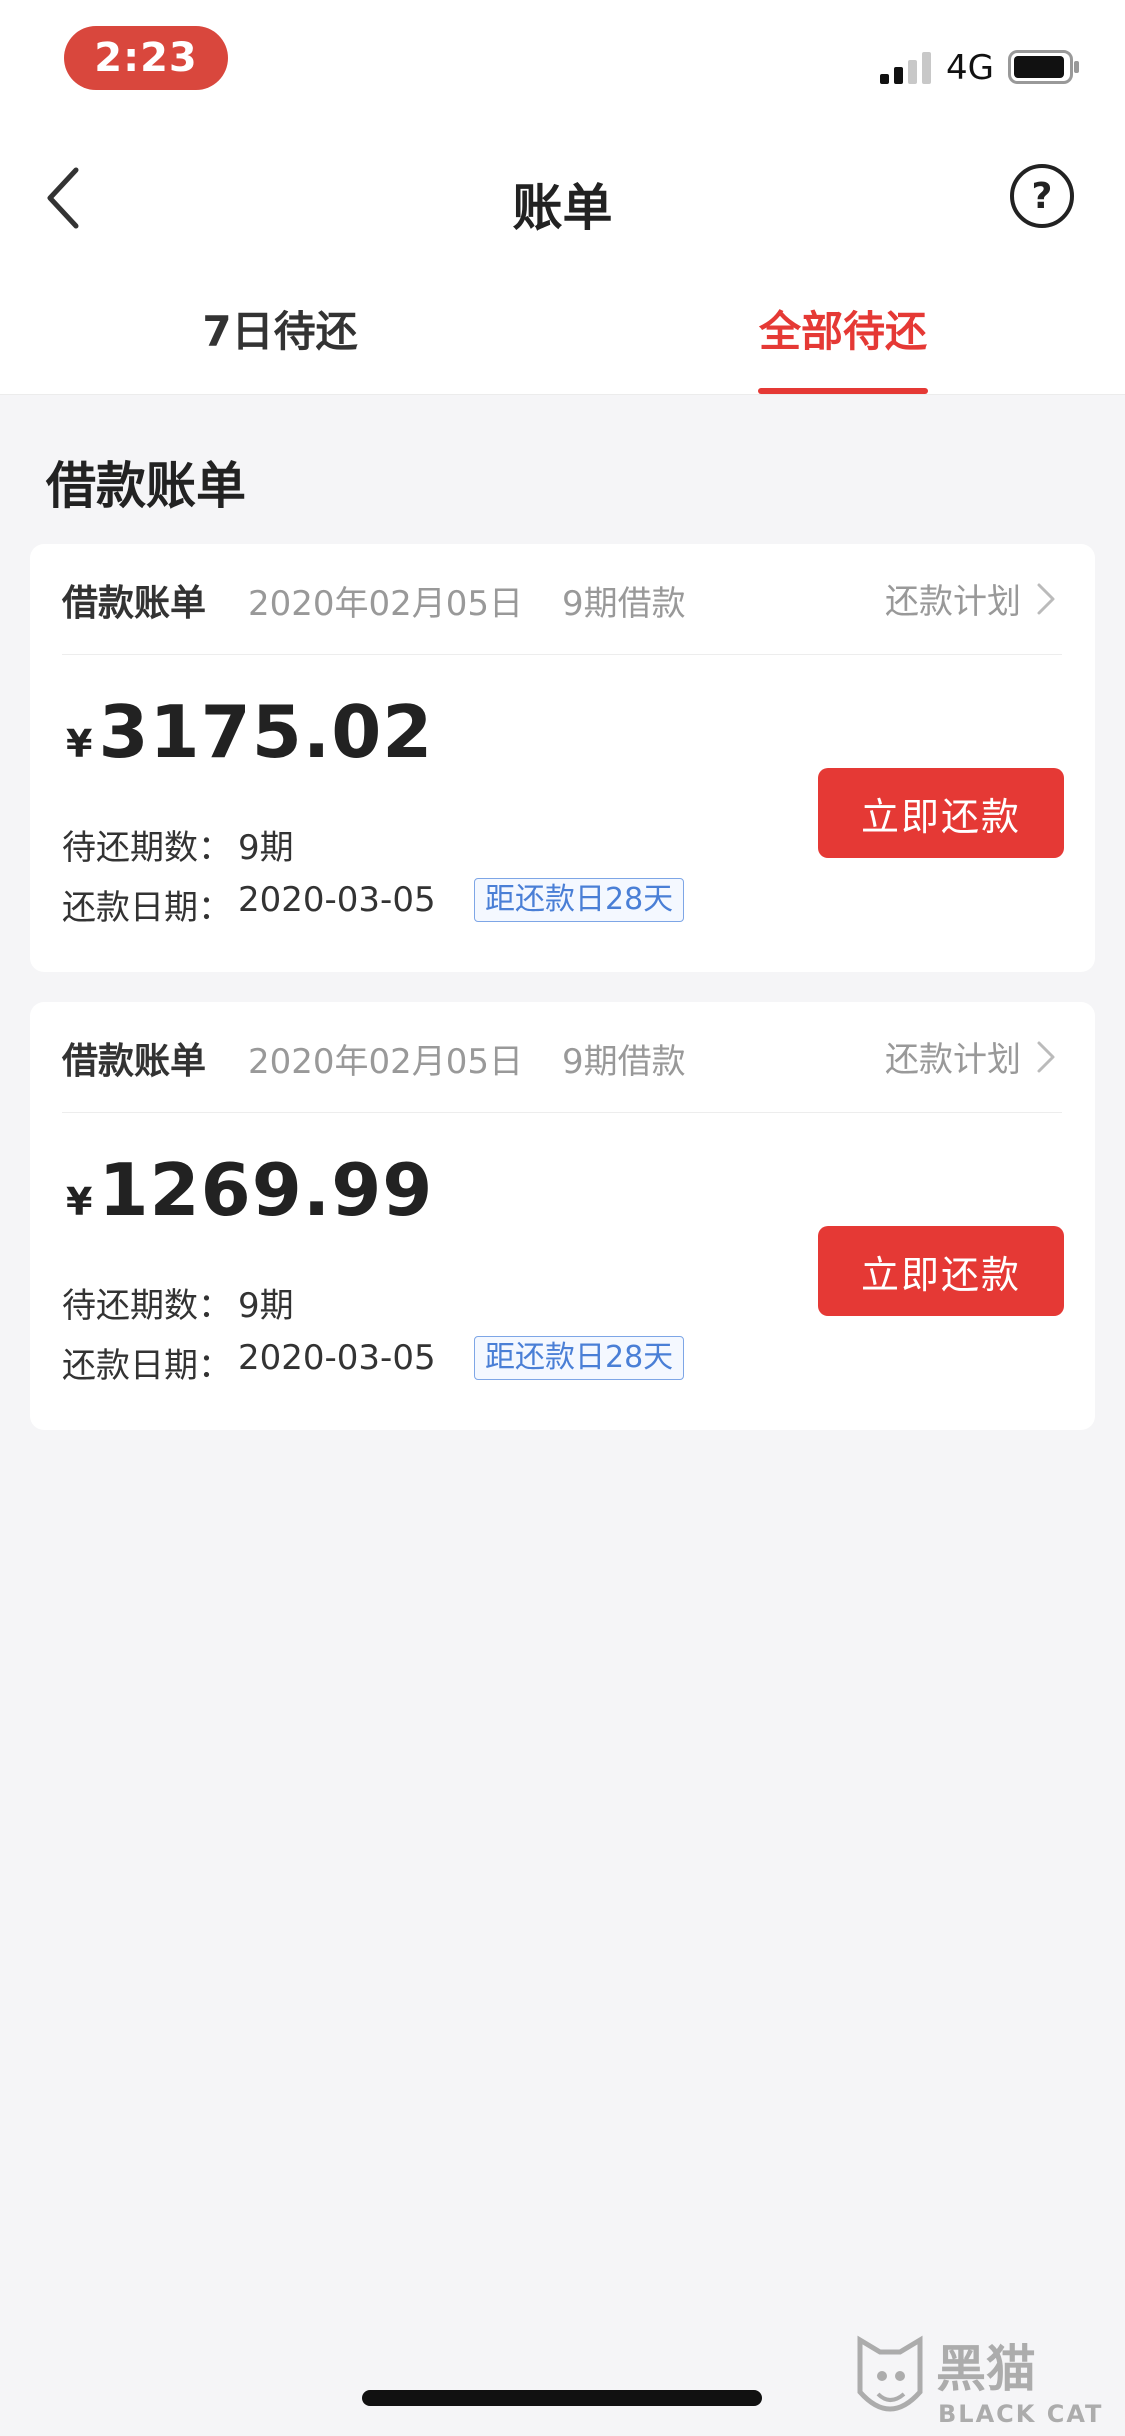 Image resolution: width=1125 pixels, height=2436 pixels. Describe the element at coordinates (1043, 67) in the screenshot. I see `battery-icon` at that location.